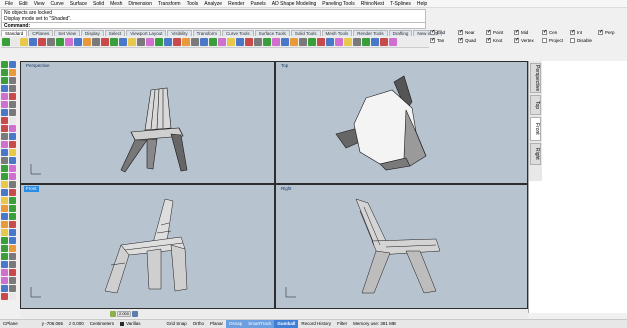 This screenshot has width=627, height=328. Describe the element at coordinates (78, 4) in the screenshot. I see `menu-item-surface: Surface` at that location.